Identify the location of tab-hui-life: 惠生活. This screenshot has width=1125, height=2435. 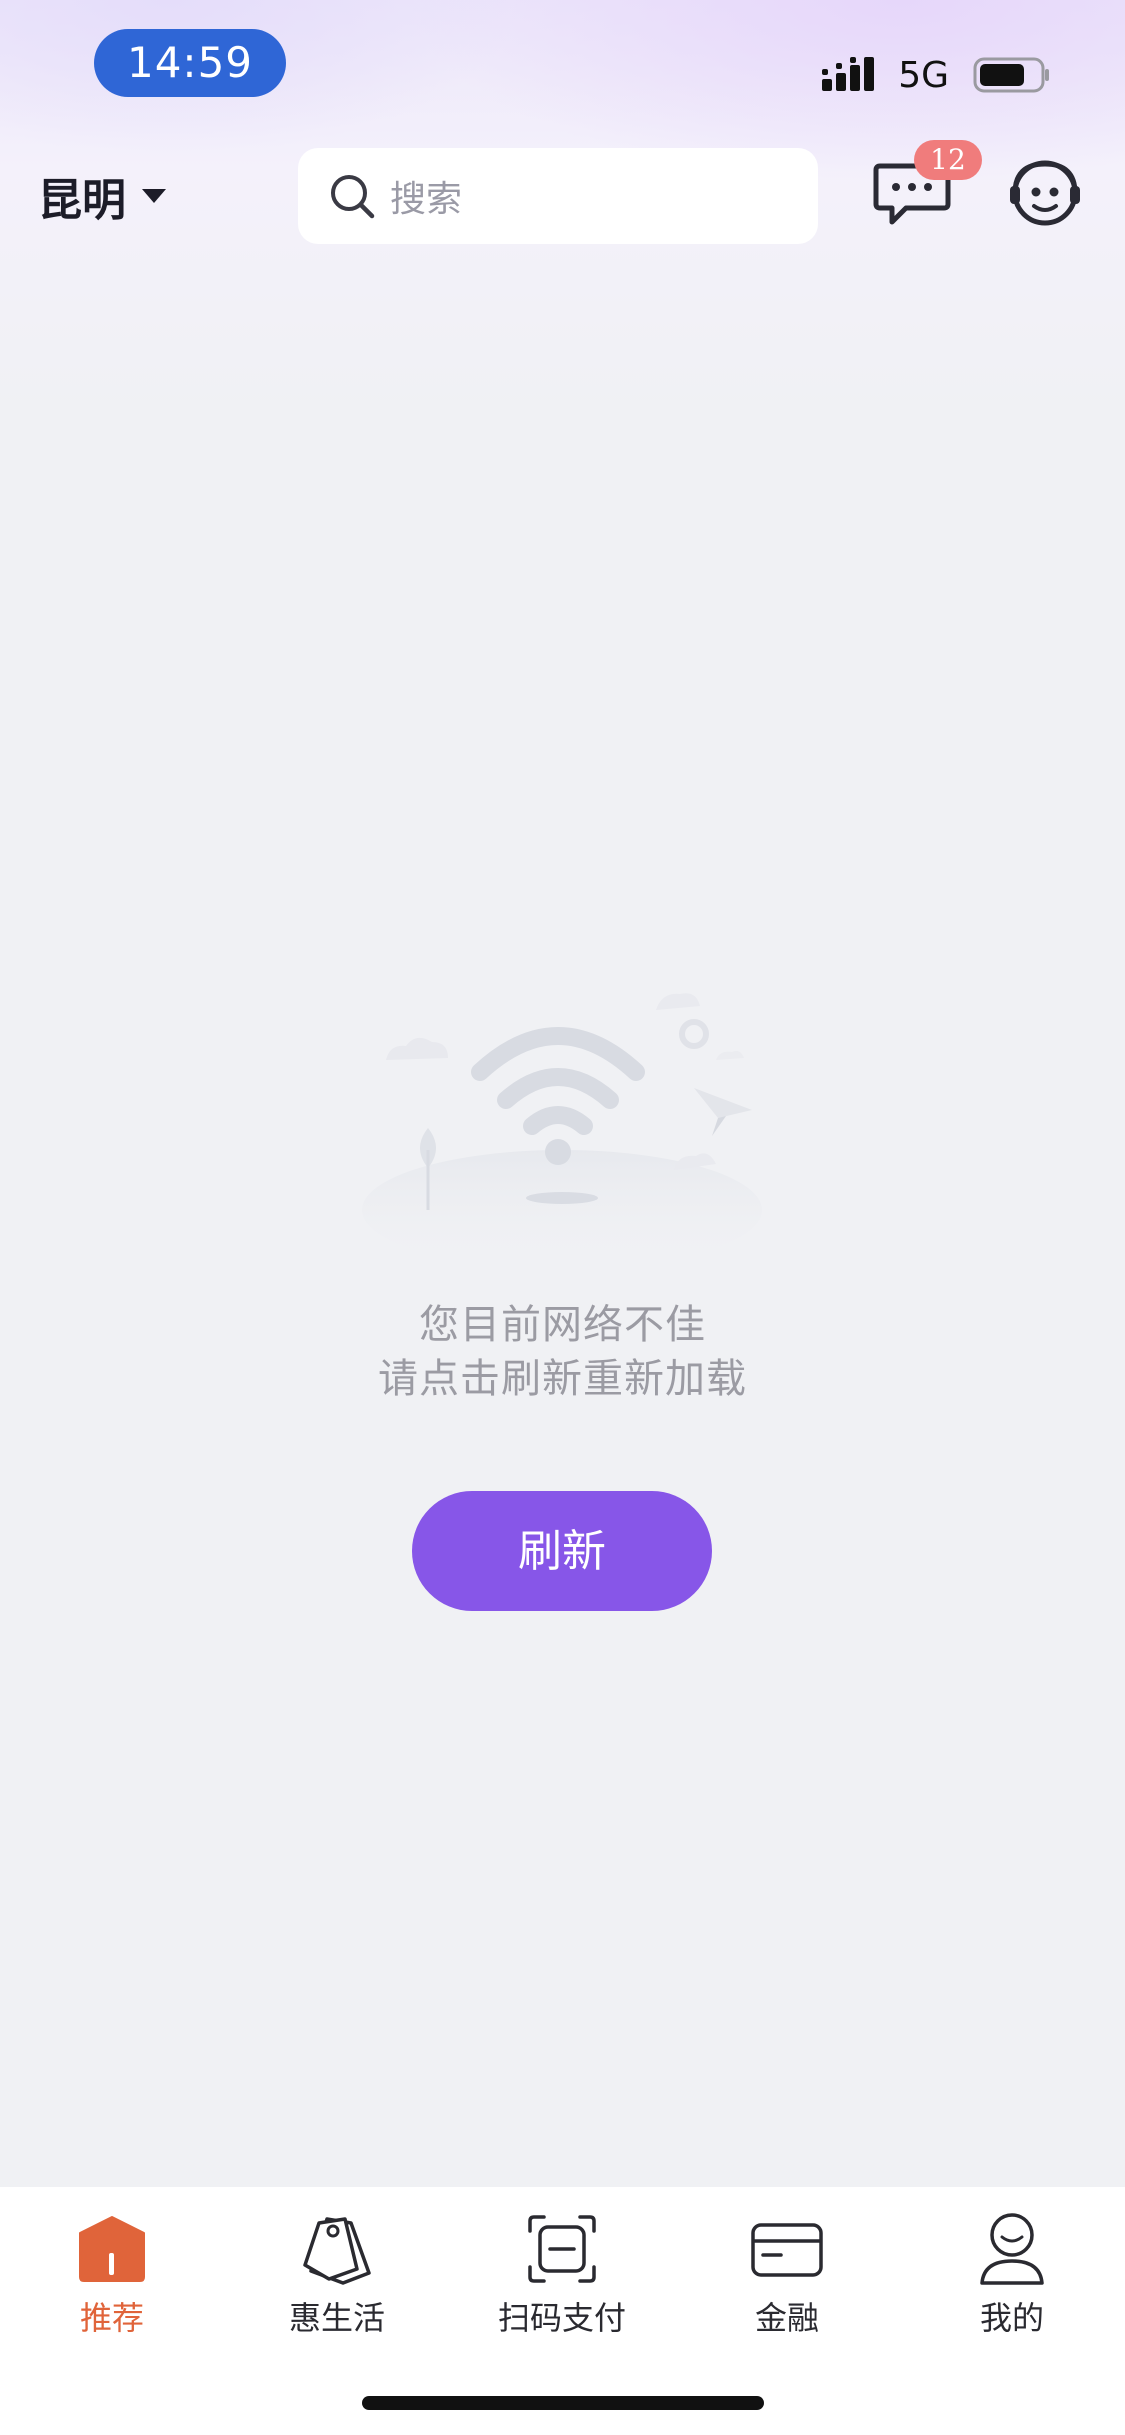
(337, 2281).